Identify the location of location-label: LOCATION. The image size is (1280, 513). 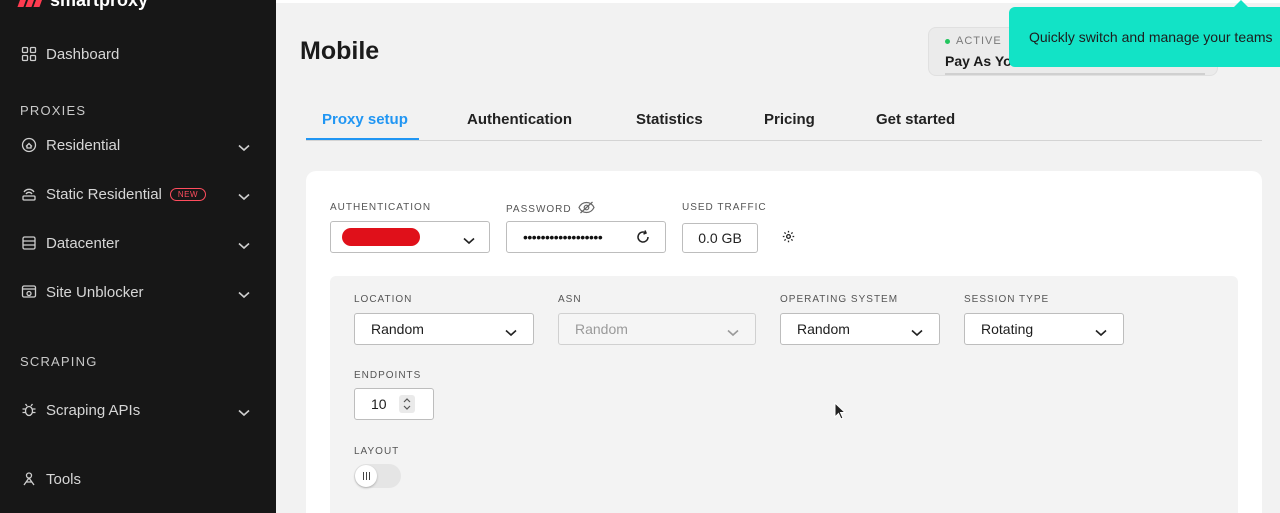
(383, 299).